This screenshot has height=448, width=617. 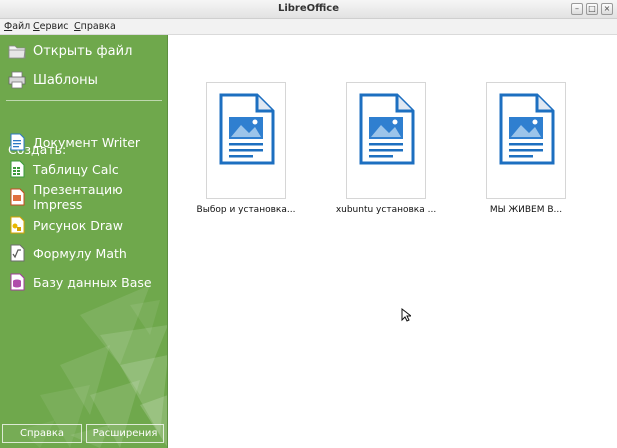 I want to click on mouse-cursor-icon, so click(x=406, y=315).